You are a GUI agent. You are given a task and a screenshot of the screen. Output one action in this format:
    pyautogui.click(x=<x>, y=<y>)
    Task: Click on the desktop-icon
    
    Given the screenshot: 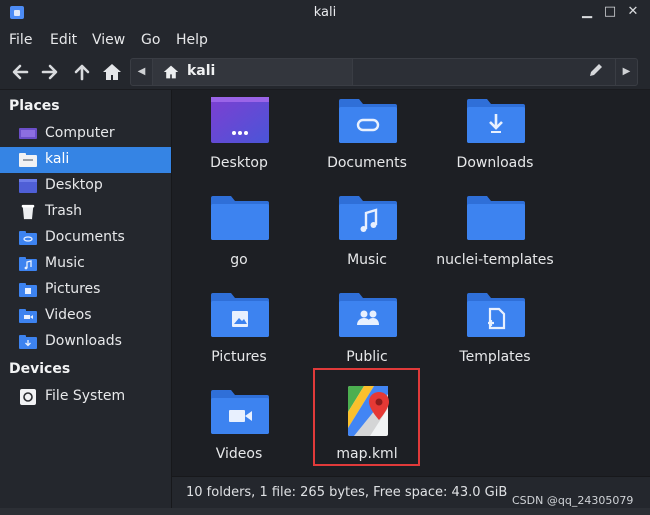 What is the action you would take?
    pyautogui.click(x=28, y=186)
    